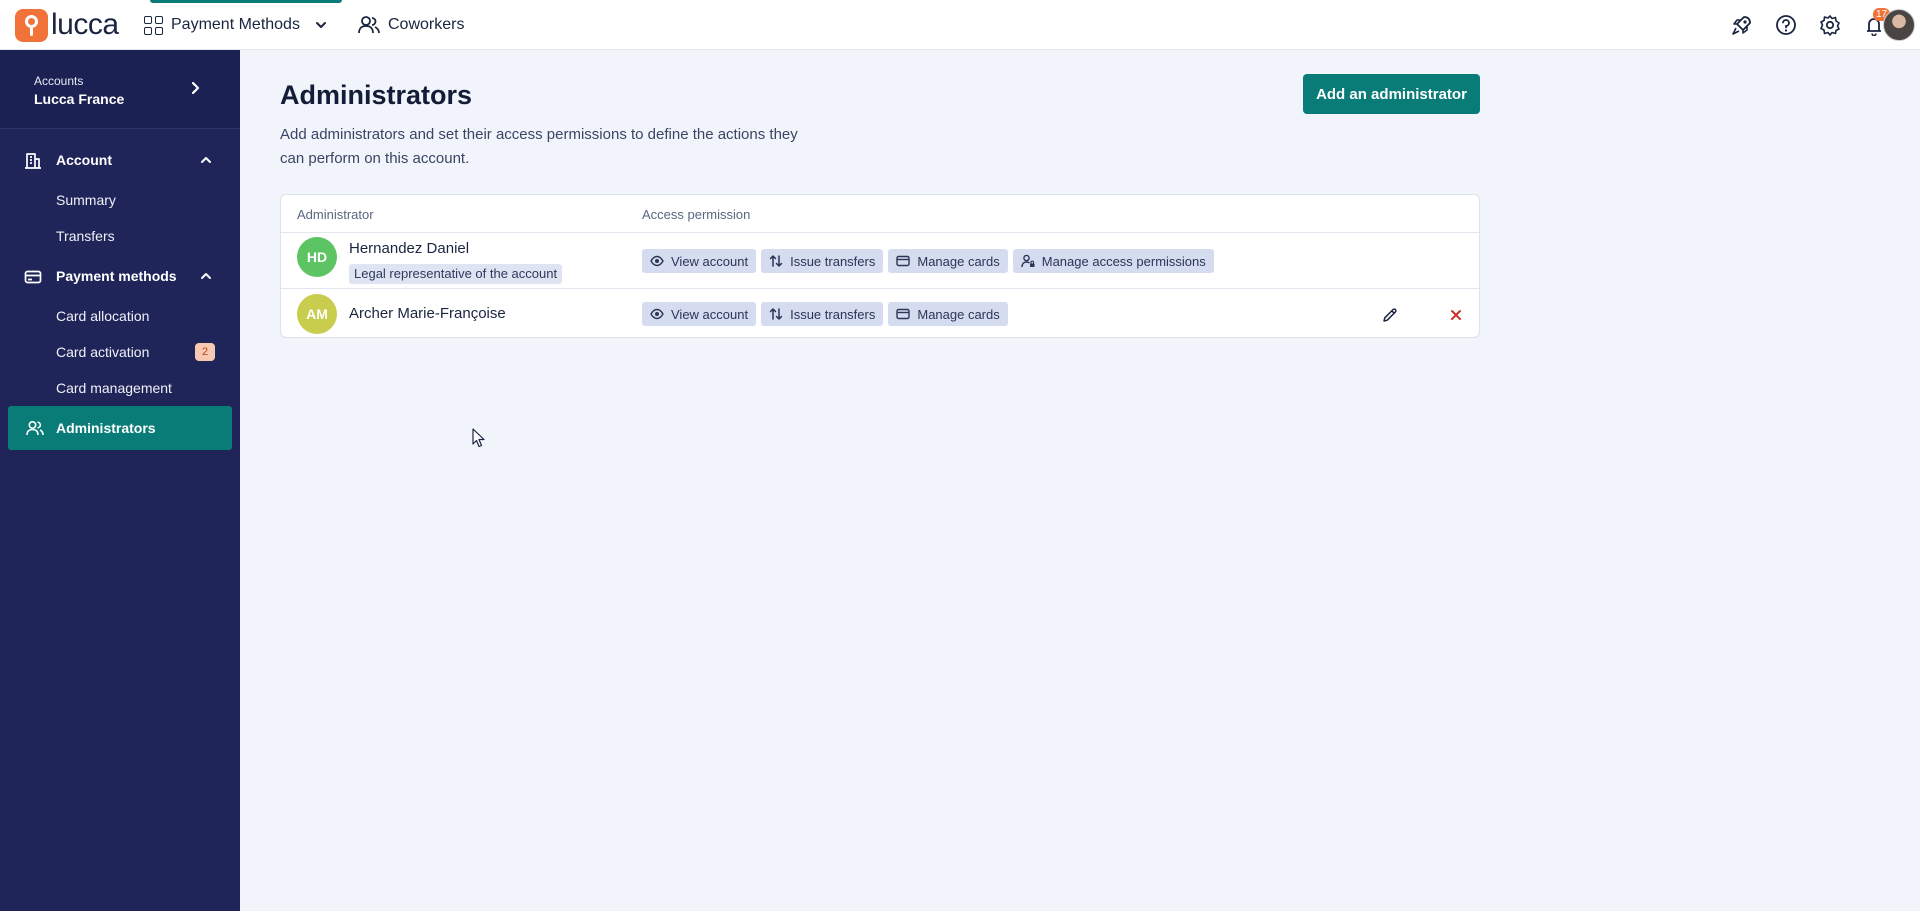 The width and height of the screenshot is (1920, 911). I want to click on administrator-name: Archer Marie-Françoise, so click(427, 313).